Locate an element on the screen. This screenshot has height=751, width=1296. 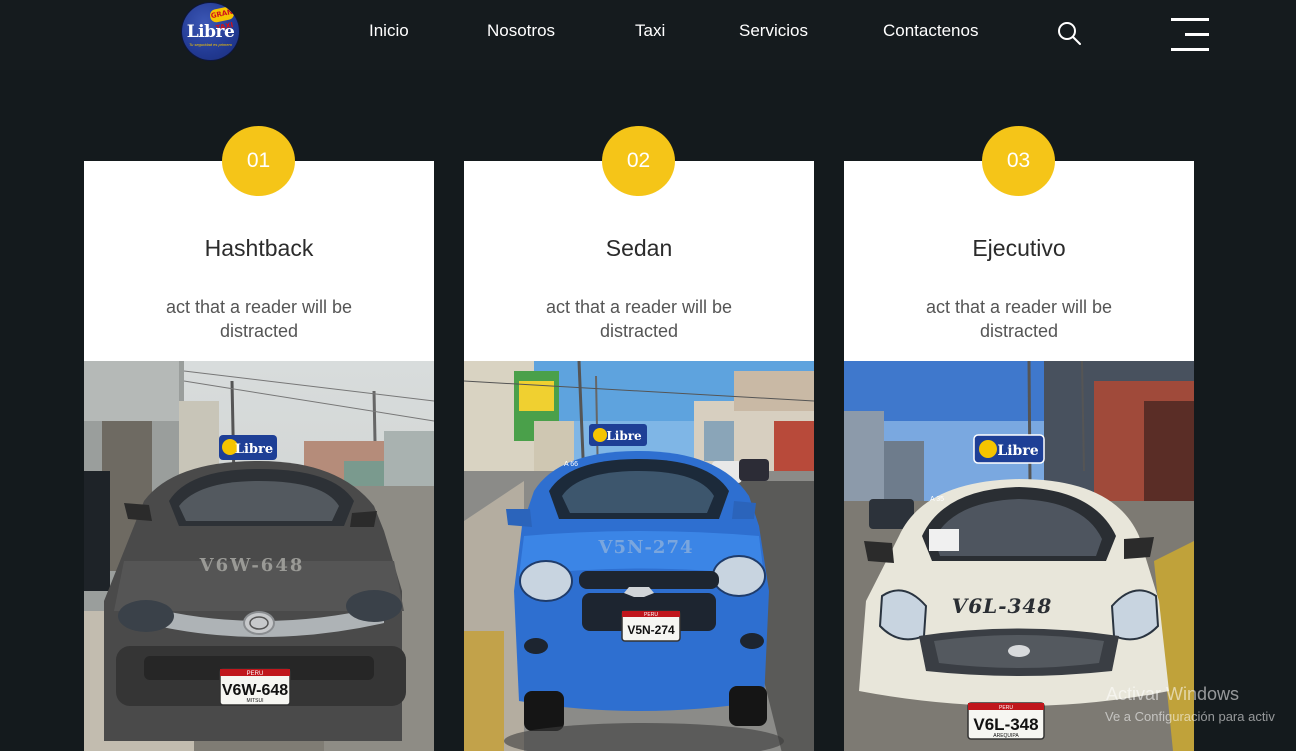
car-photo-hashtback: Libre V6W-648 PERU V6W-648 MITSUI is located at coordinates (259, 556).